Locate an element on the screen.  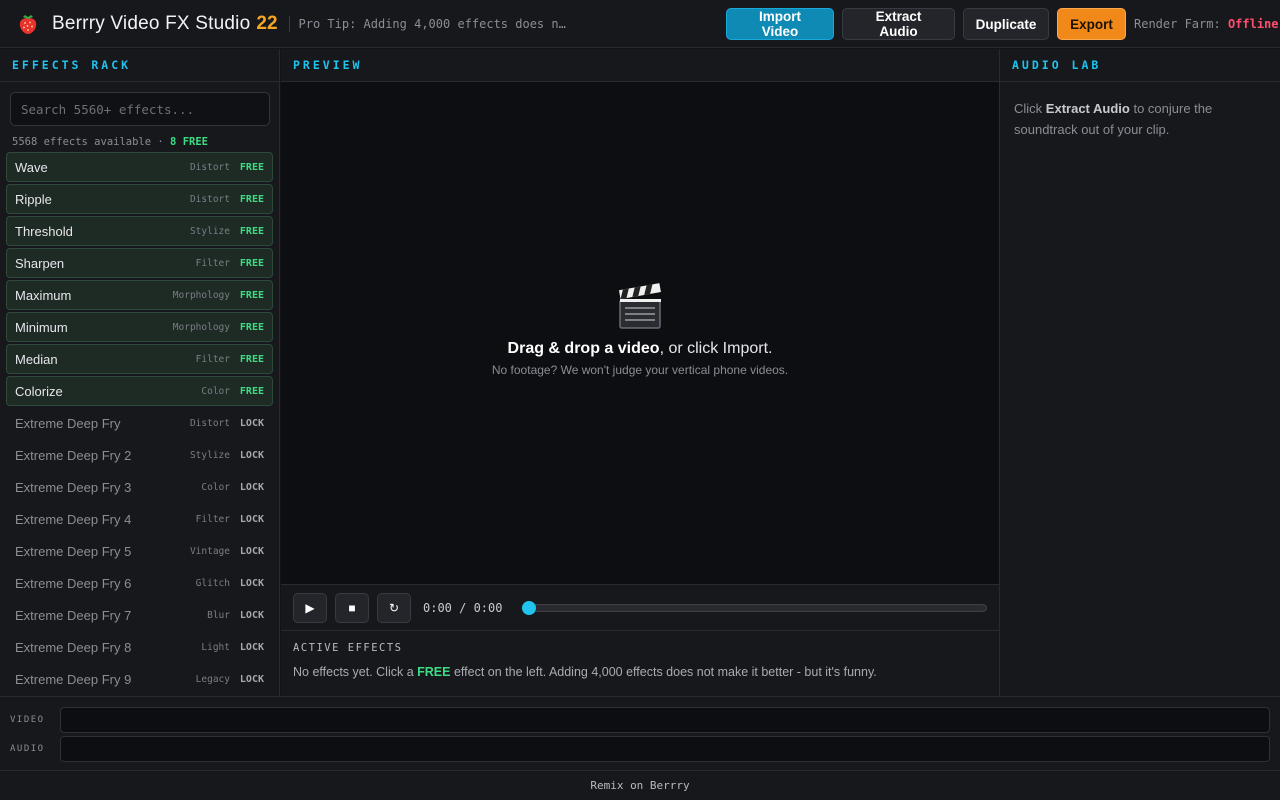
effect-item: Extreme Deep Fry 6 Glitch LOCK is located at coordinates (139, 583).